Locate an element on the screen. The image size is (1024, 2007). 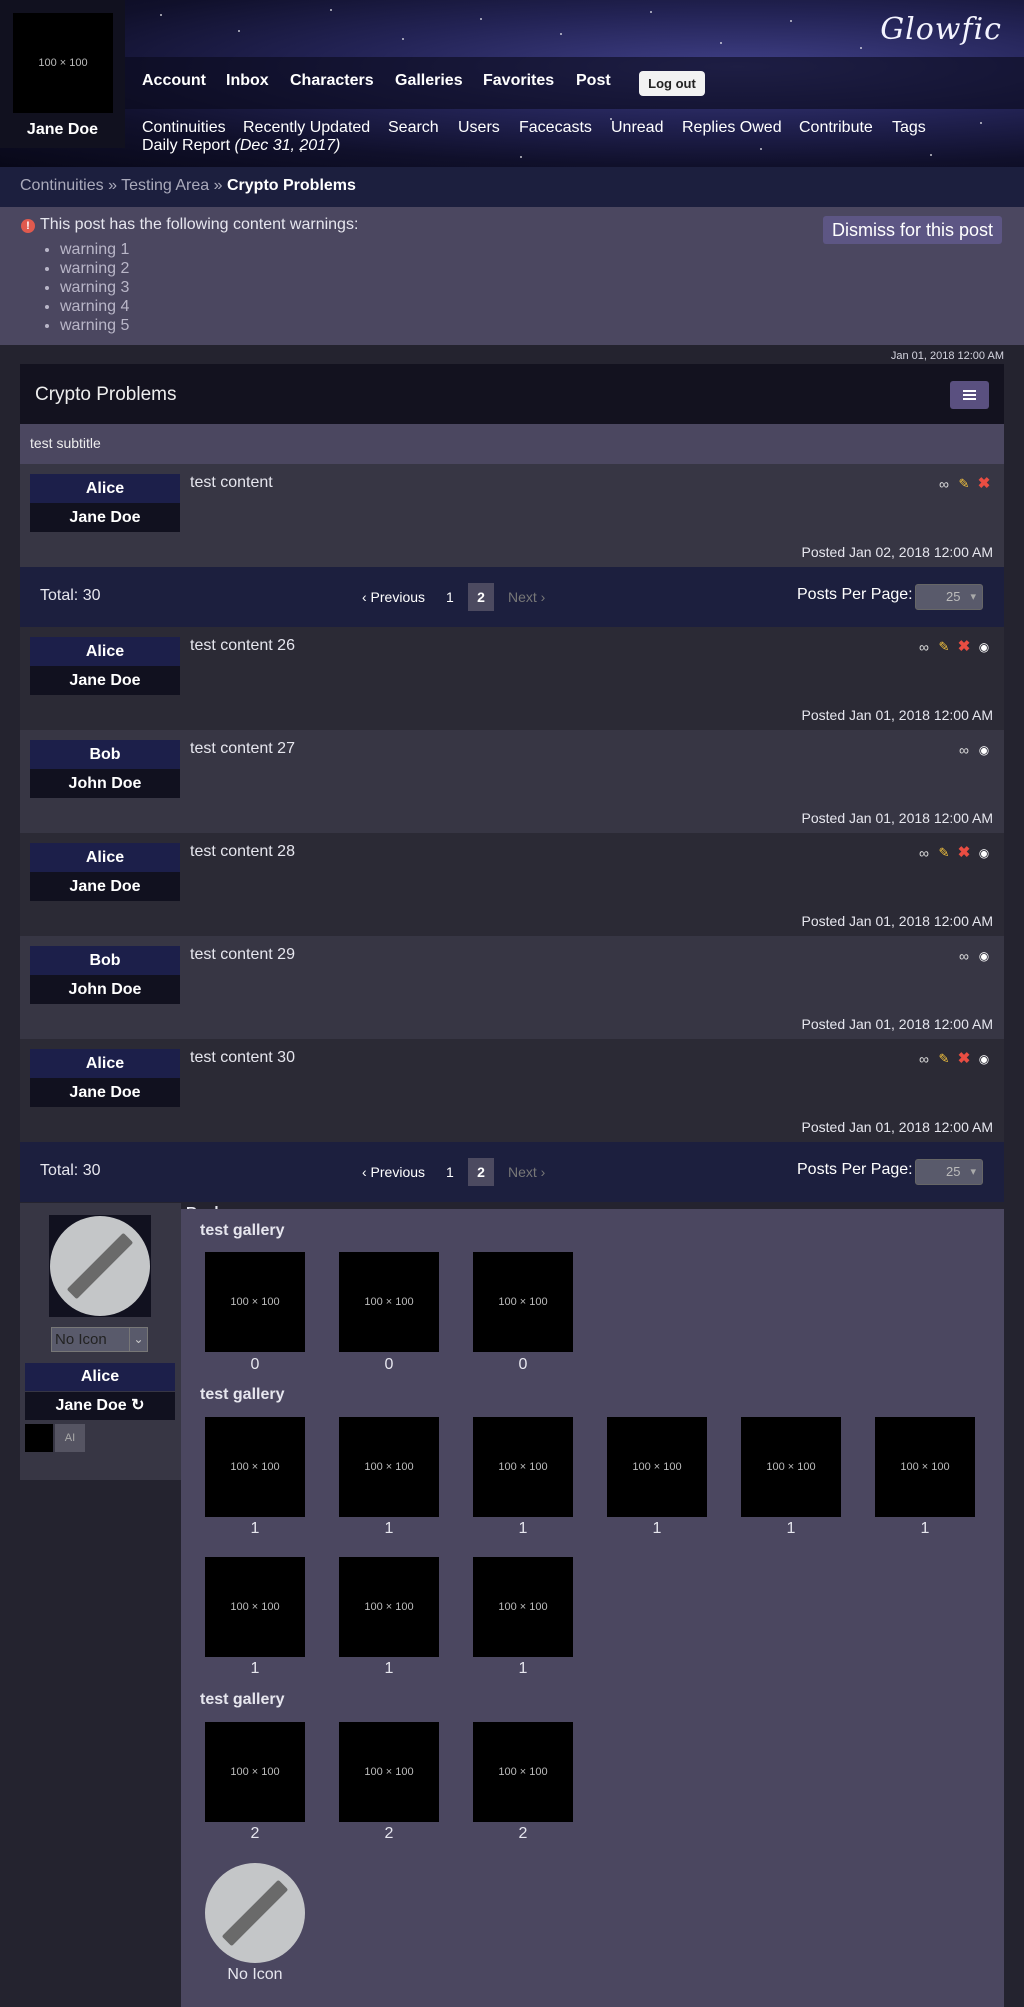
editor-icon-thumbnail is located at coordinates (39, 1438).